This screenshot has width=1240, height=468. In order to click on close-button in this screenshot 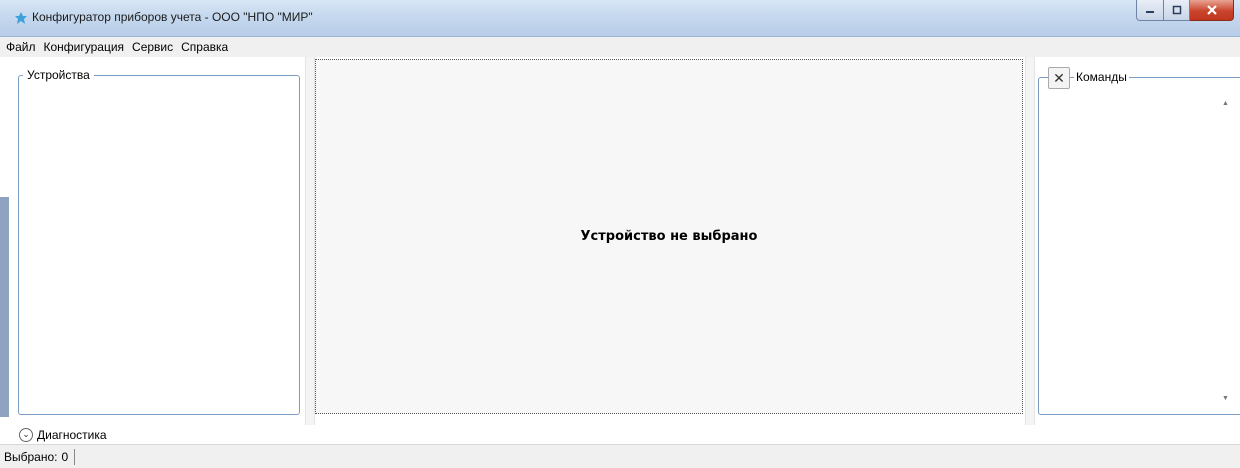, I will do `click(1212, 10)`.